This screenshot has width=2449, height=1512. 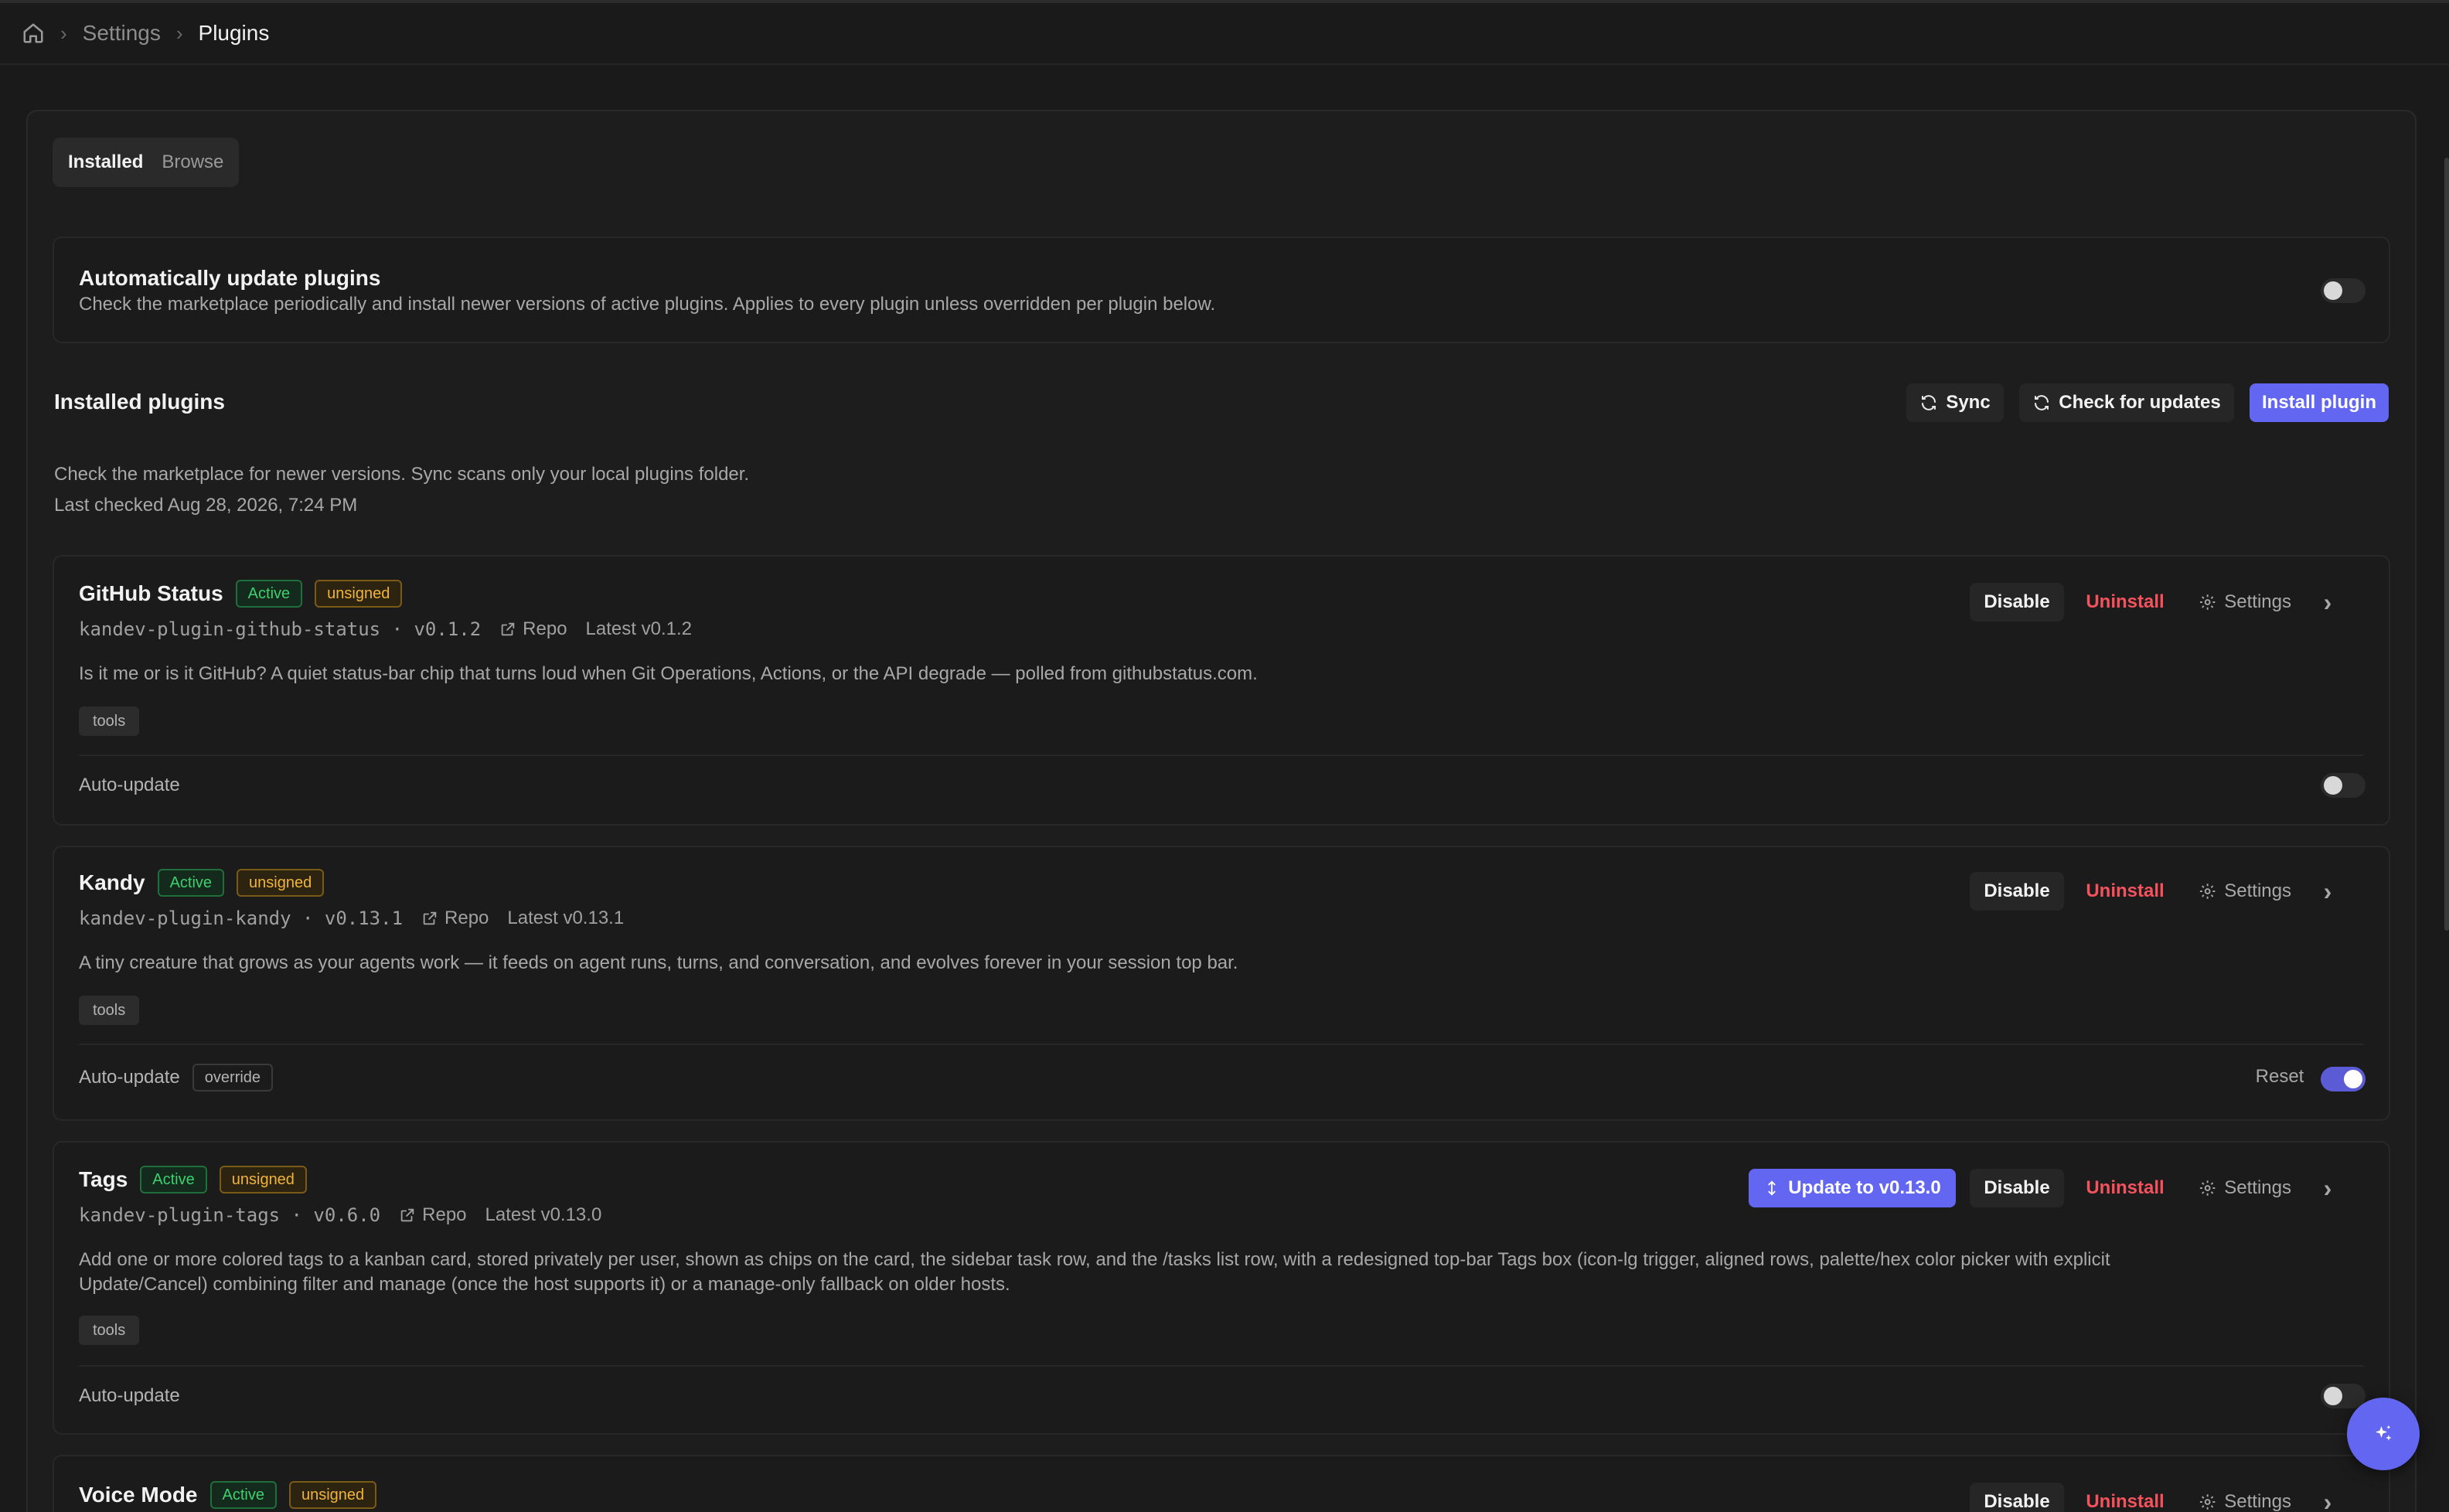 What do you see at coordinates (122, 33) in the screenshot?
I see `breadcrumb-settings: Settings` at bounding box center [122, 33].